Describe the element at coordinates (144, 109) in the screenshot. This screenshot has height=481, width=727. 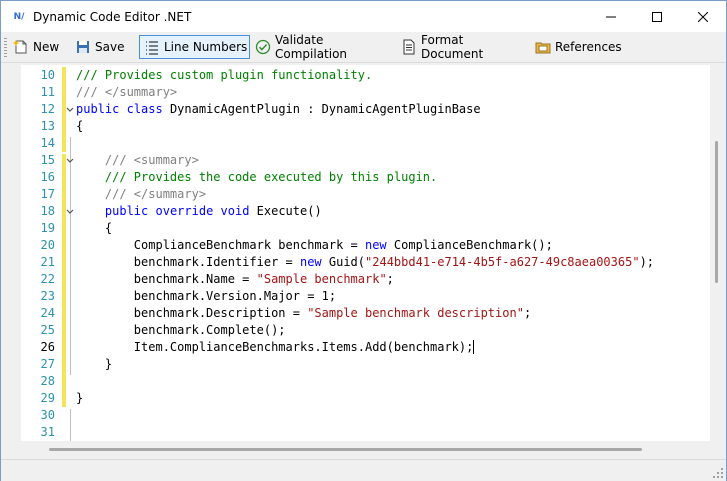
I see `code-token: class` at that location.